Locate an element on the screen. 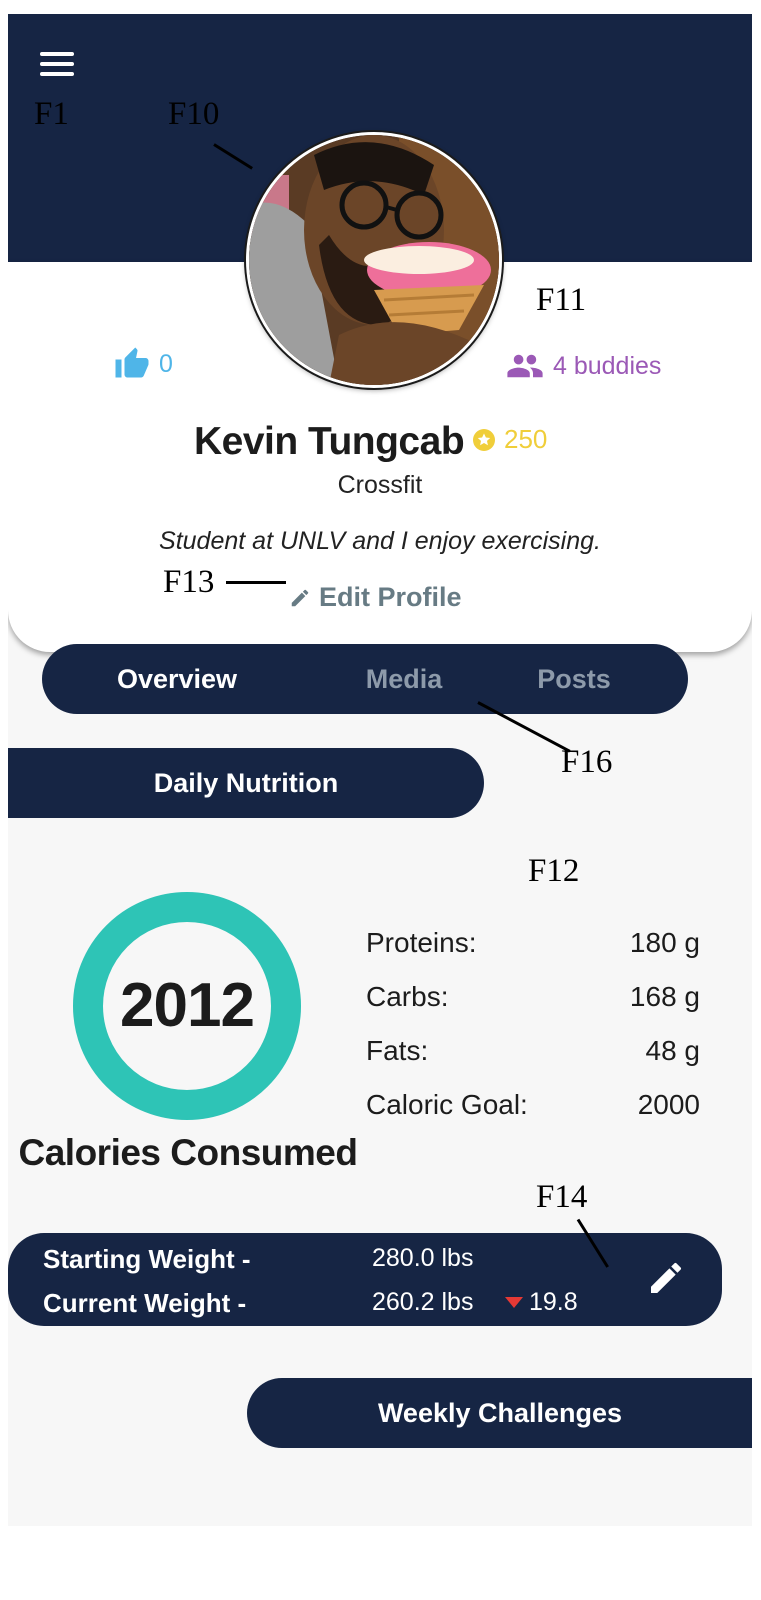  current-weight-label: Current Weight - is located at coordinates (145, 1303).